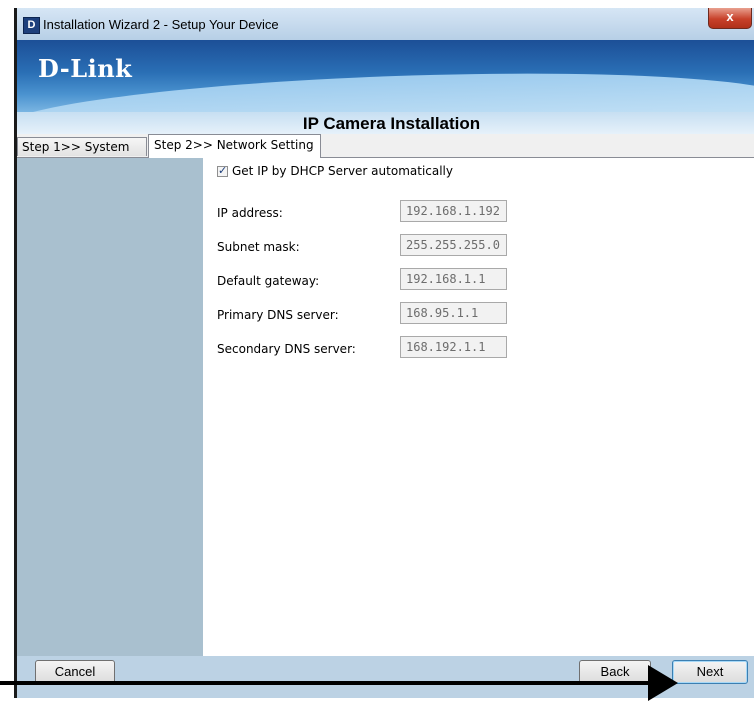  I want to click on close-icon: x, so click(730, 16).